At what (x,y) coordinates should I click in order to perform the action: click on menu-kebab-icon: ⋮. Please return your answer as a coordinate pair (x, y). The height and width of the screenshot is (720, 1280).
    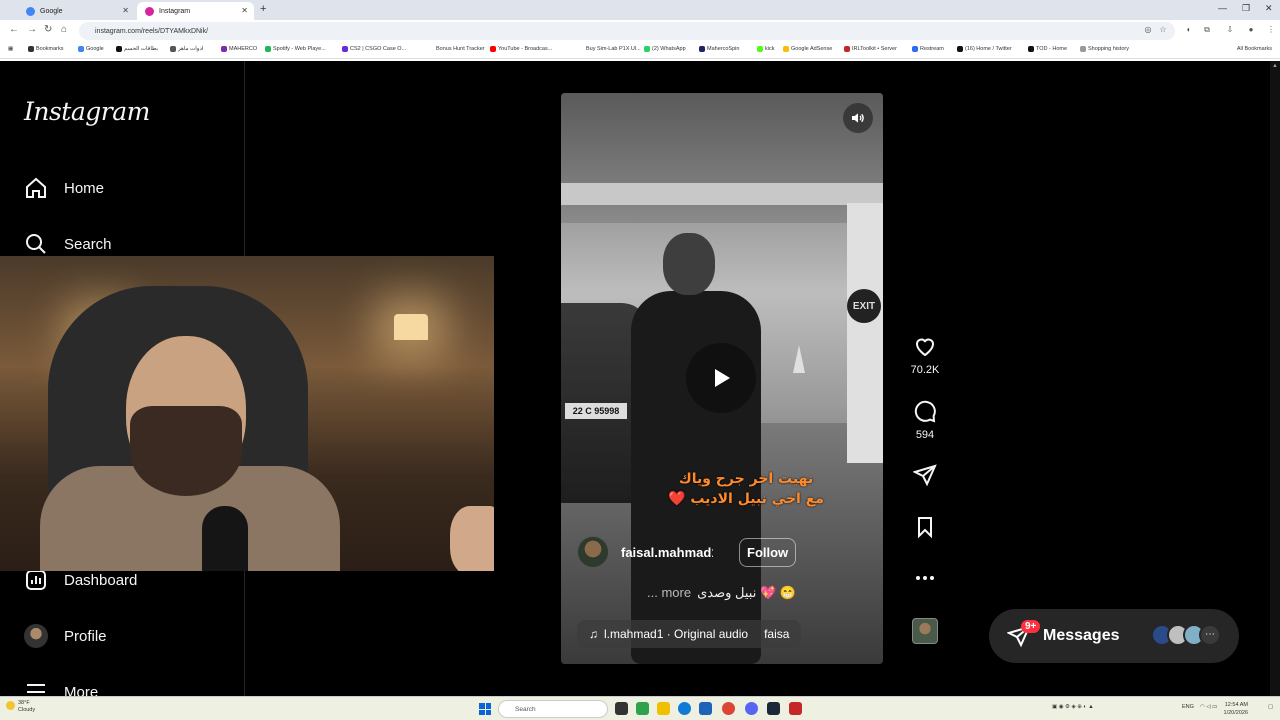
    Looking at the image, I should click on (1271, 30).